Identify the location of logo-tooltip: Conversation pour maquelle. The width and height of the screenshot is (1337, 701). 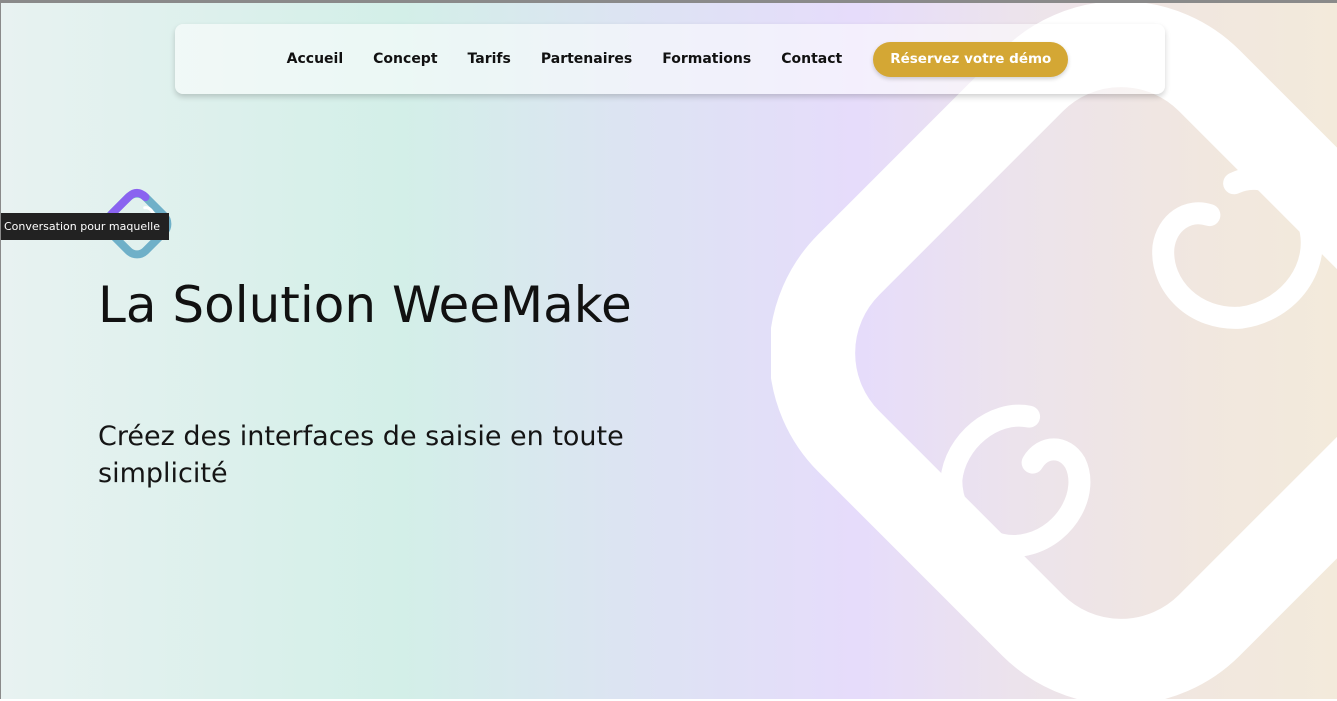
(85, 226).